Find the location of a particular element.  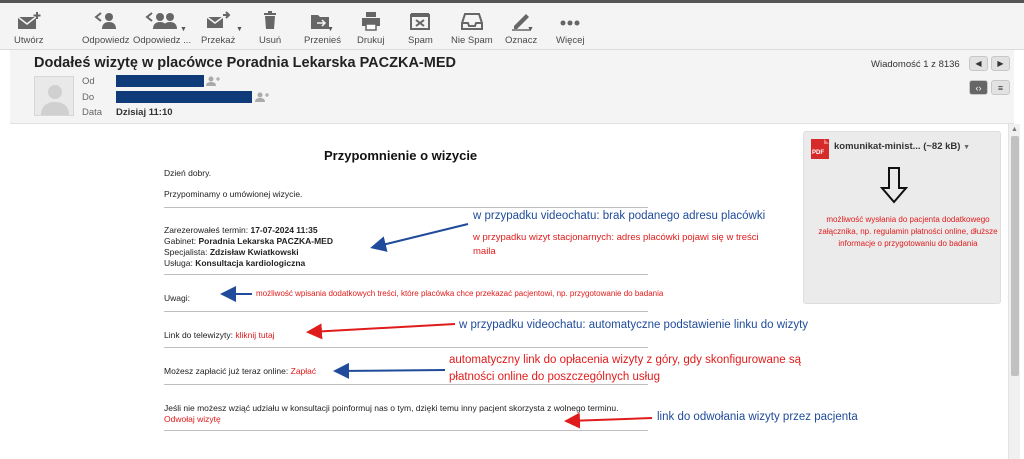

spam-button: Spam is located at coordinates (420, 28).